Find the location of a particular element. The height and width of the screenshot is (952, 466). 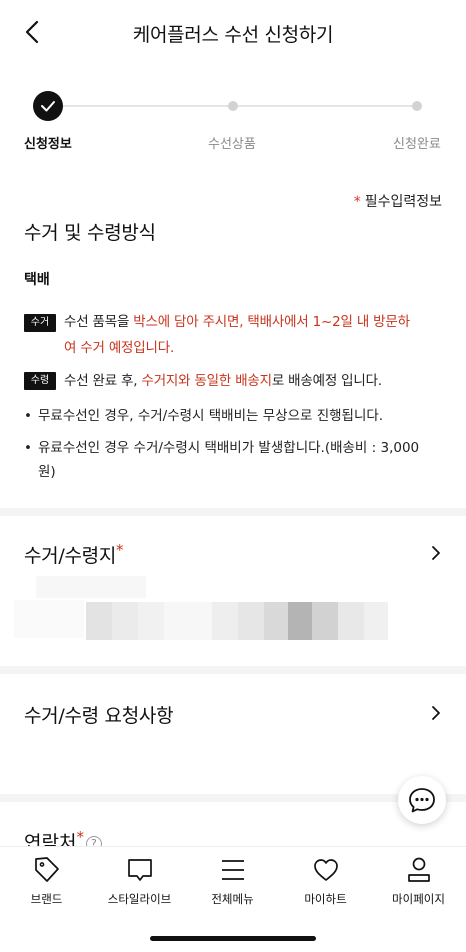

return-info-line: 수선 완료 후, 수거지와 동일한 배송지로 배송예정 입니다. is located at coordinates (223, 381).